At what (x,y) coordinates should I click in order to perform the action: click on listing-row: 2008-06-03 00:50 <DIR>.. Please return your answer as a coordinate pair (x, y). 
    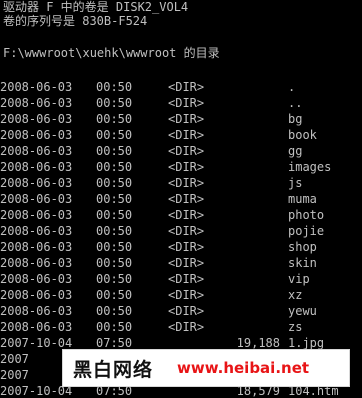
    Looking at the image, I should click on (181, 87).